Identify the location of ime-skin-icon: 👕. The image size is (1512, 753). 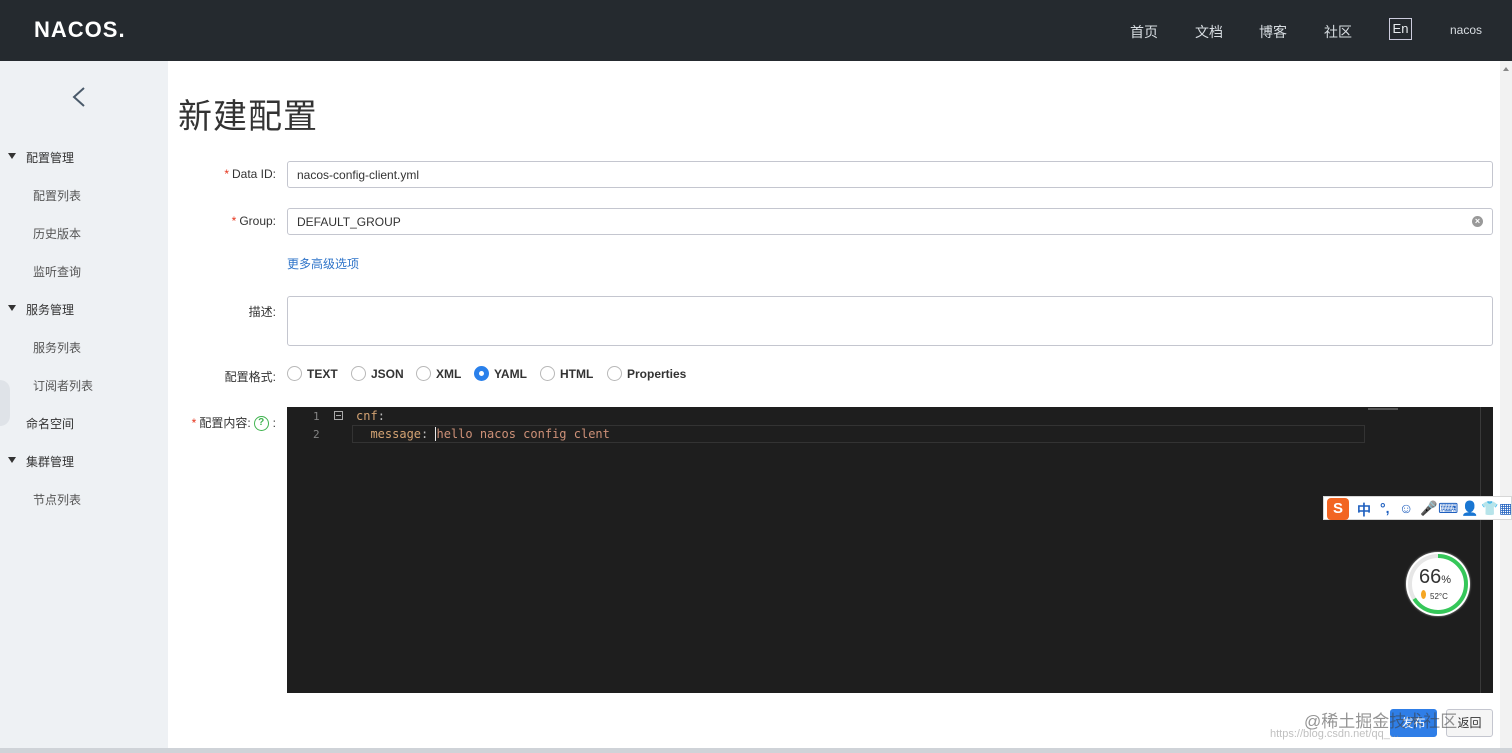
(1489, 508).